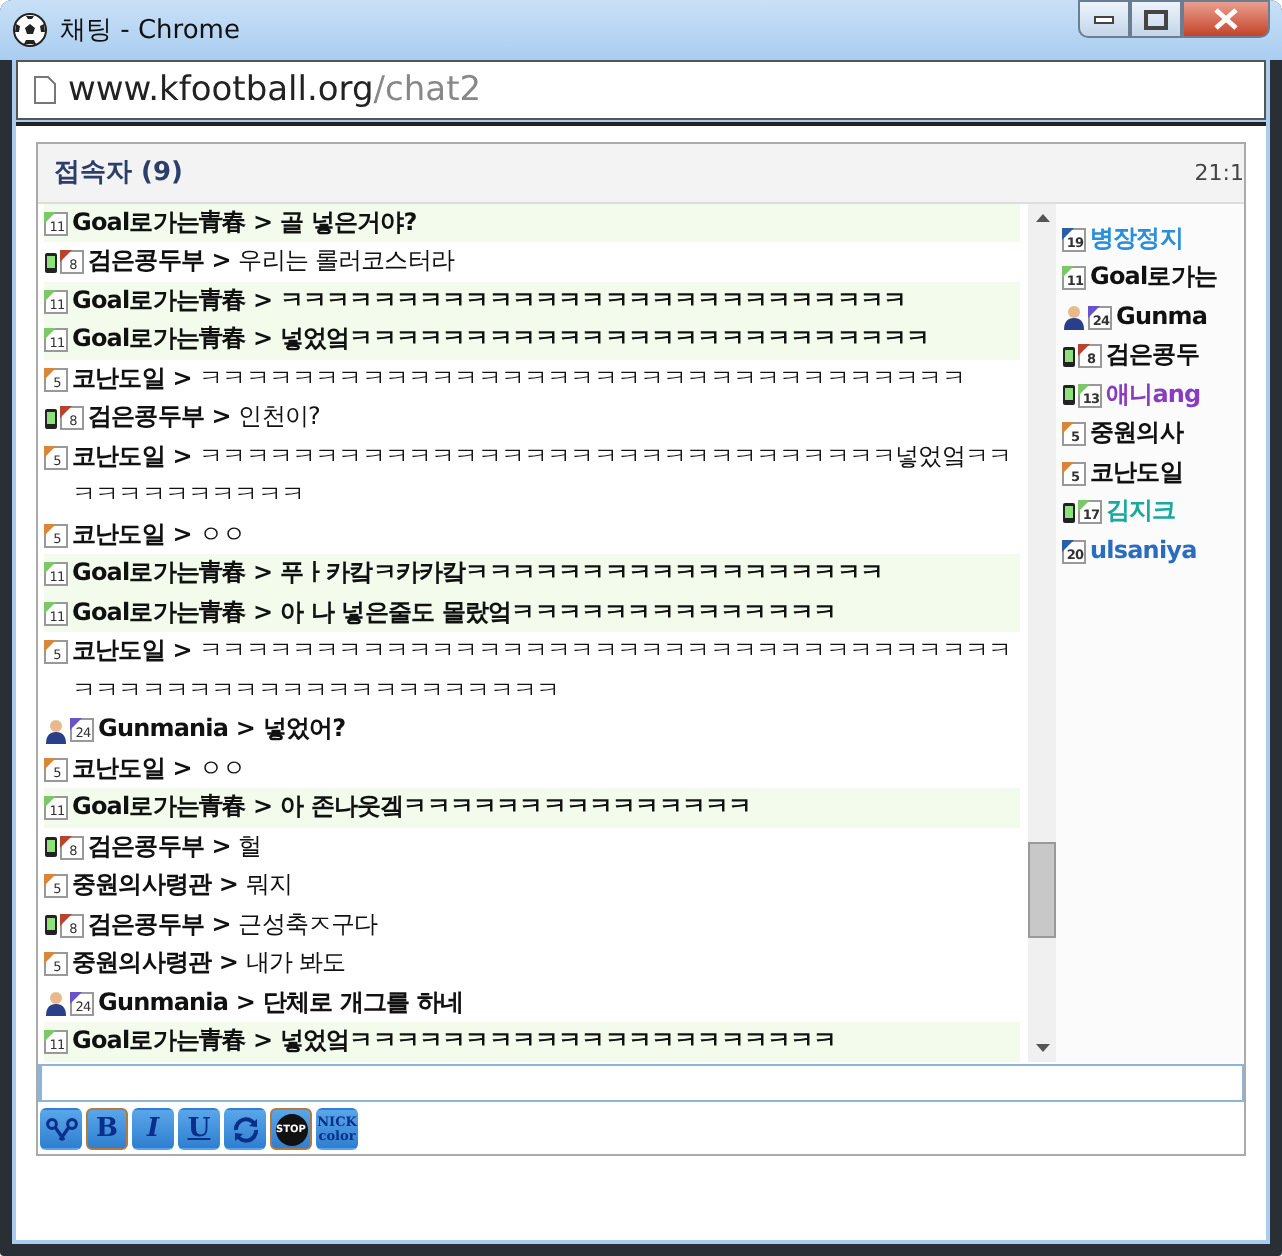 Image resolution: width=1282 pixels, height=1256 pixels. Describe the element at coordinates (1042, 1047) in the screenshot. I see `scroll-down-icon` at that location.